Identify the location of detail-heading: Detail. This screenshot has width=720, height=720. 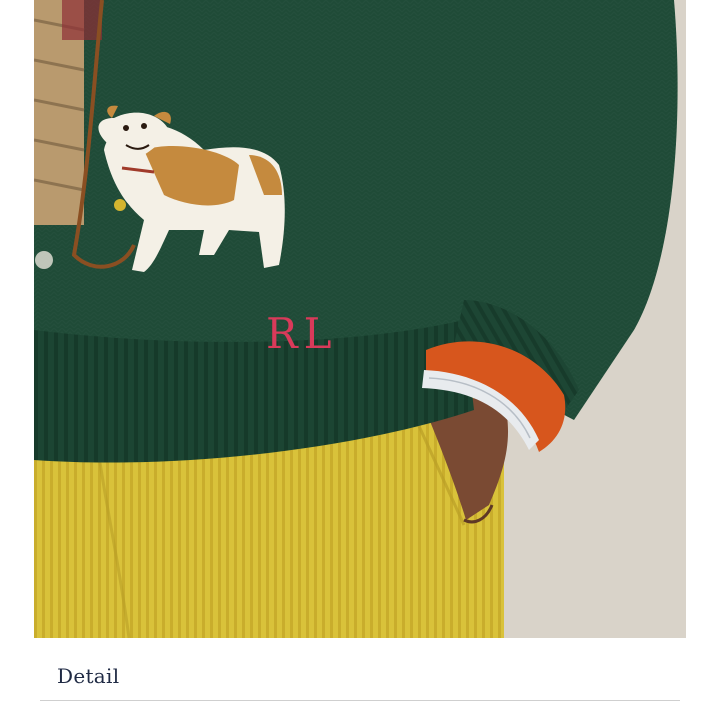
(88, 676).